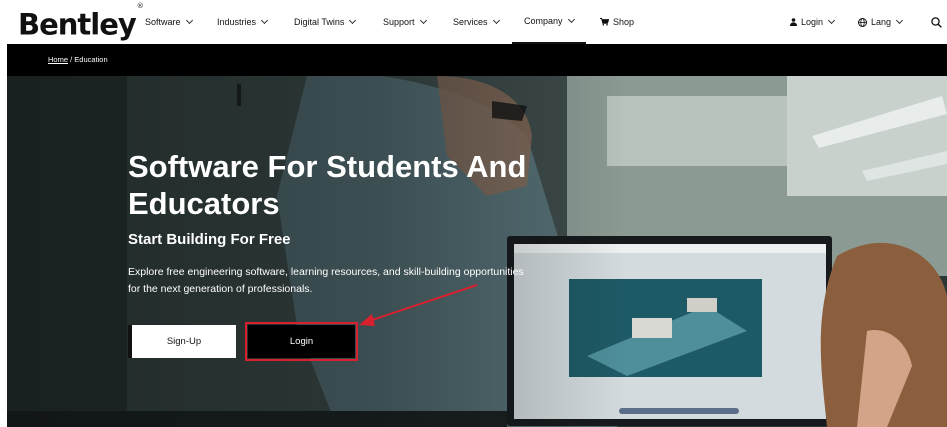 This screenshot has width=947, height=427. What do you see at coordinates (470, 22) in the screenshot?
I see `nav-services-label: Services` at bounding box center [470, 22].